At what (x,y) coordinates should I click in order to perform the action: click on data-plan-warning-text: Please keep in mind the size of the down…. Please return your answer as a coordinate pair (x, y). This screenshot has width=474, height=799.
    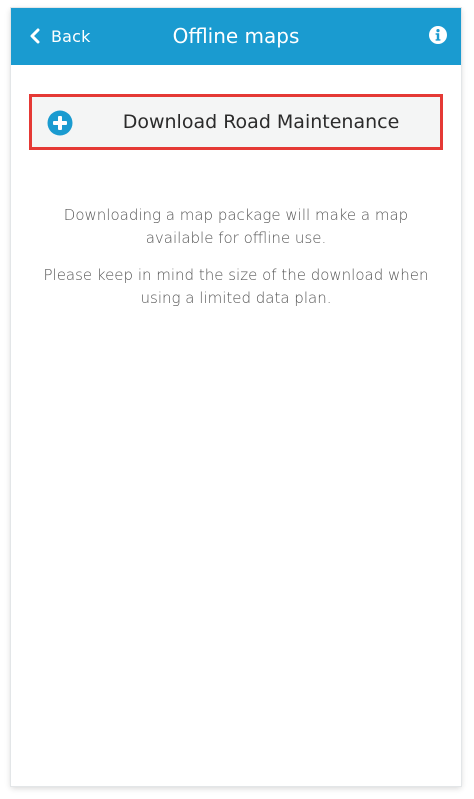
    Looking at the image, I should click on (236, 286).